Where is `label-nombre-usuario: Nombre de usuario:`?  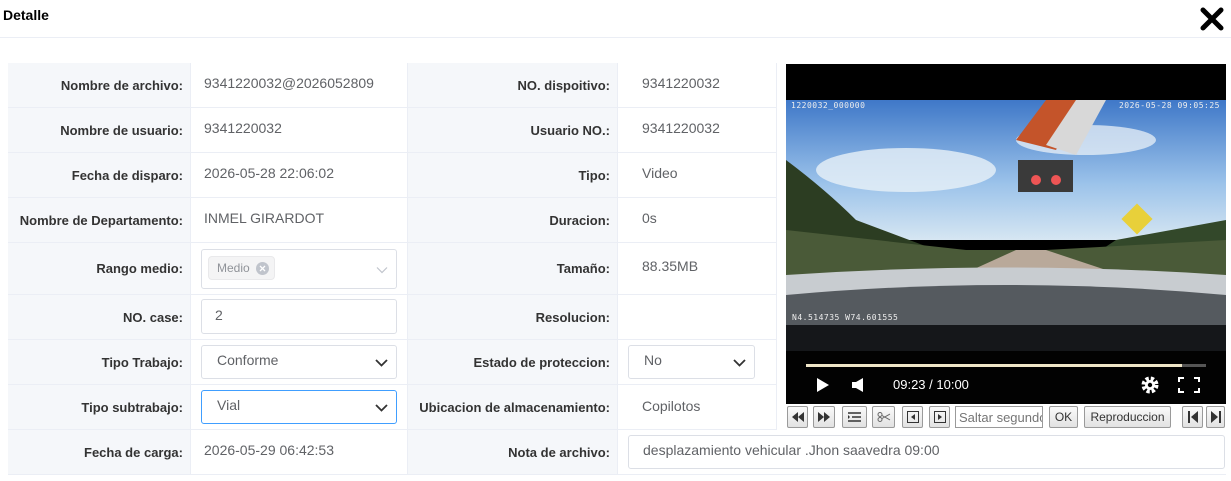
label-nombre-usuario: Nombre de usuario: is located at coordinates (99, 130).